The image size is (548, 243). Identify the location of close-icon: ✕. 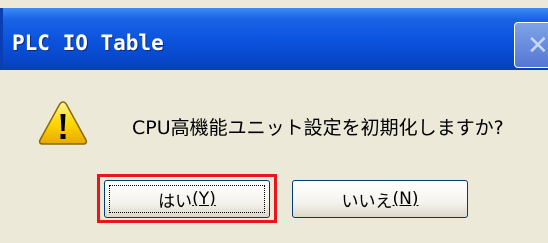
(537, 46).